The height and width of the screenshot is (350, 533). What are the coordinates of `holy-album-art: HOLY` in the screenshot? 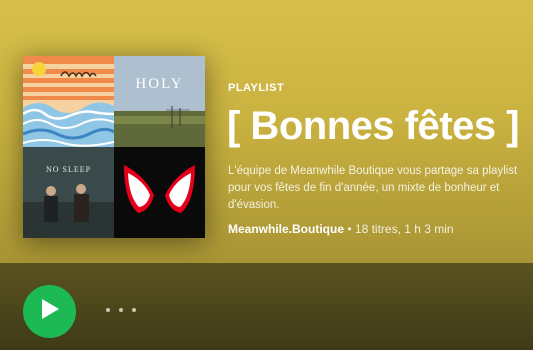 It's located at (159, 101).